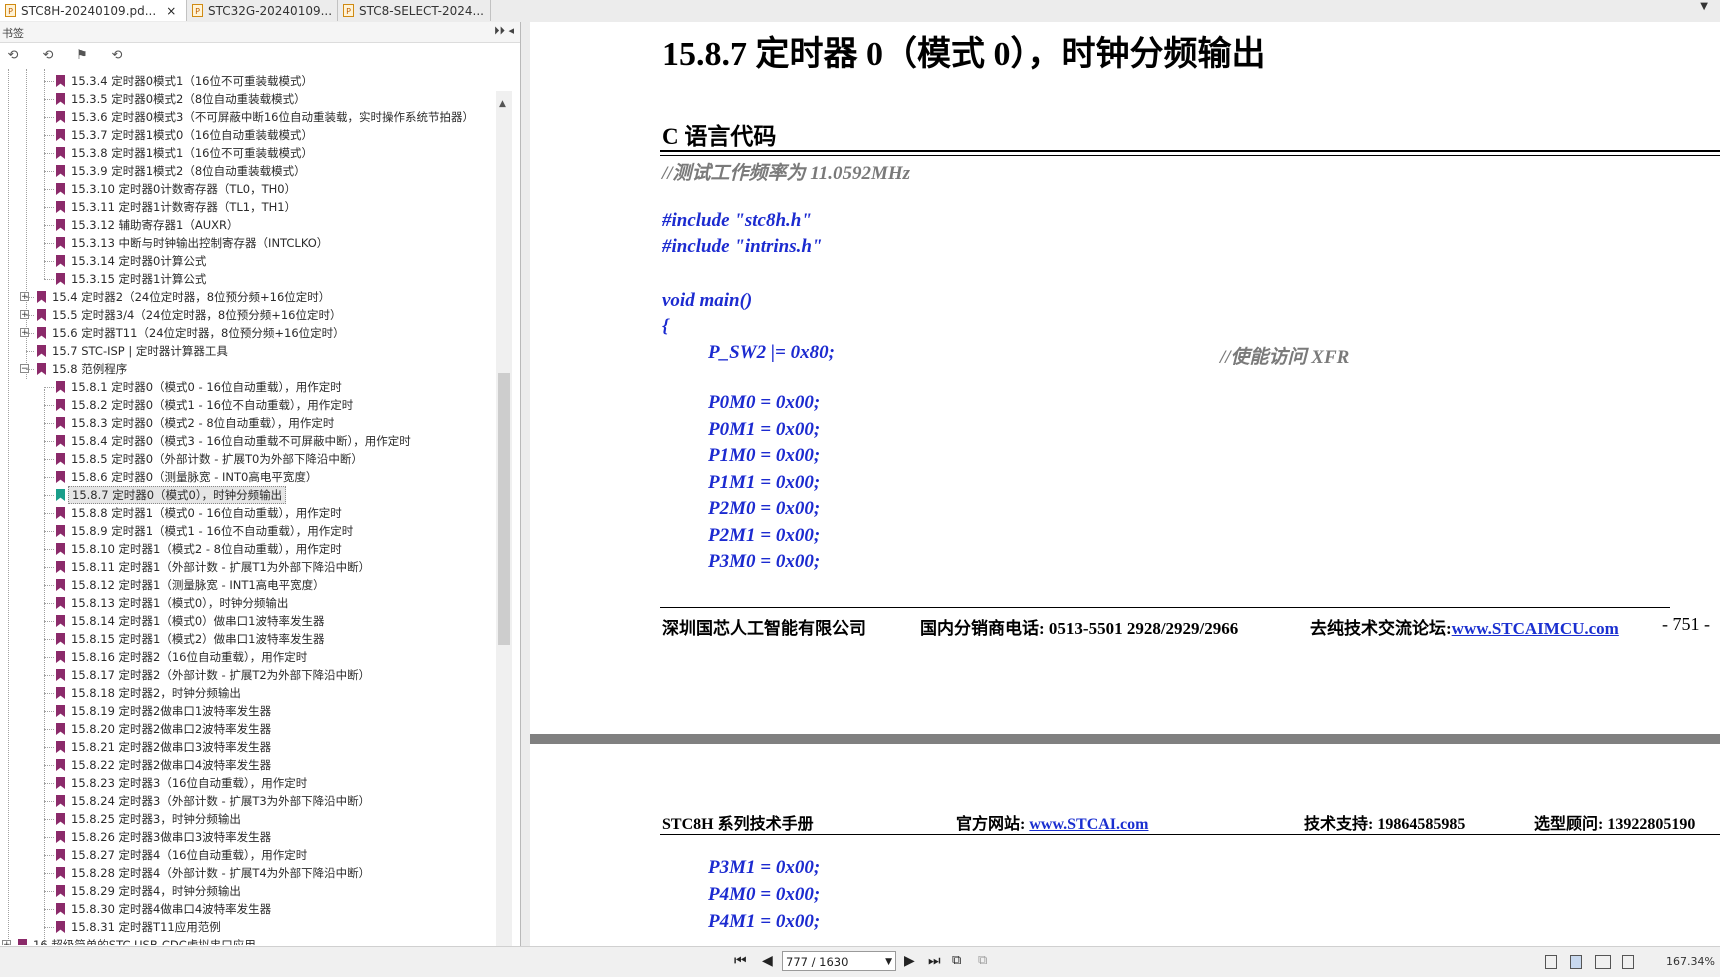  Describe the element at coordinates (525, 484) in the screenshot. I see `panel-splitter` at that location.